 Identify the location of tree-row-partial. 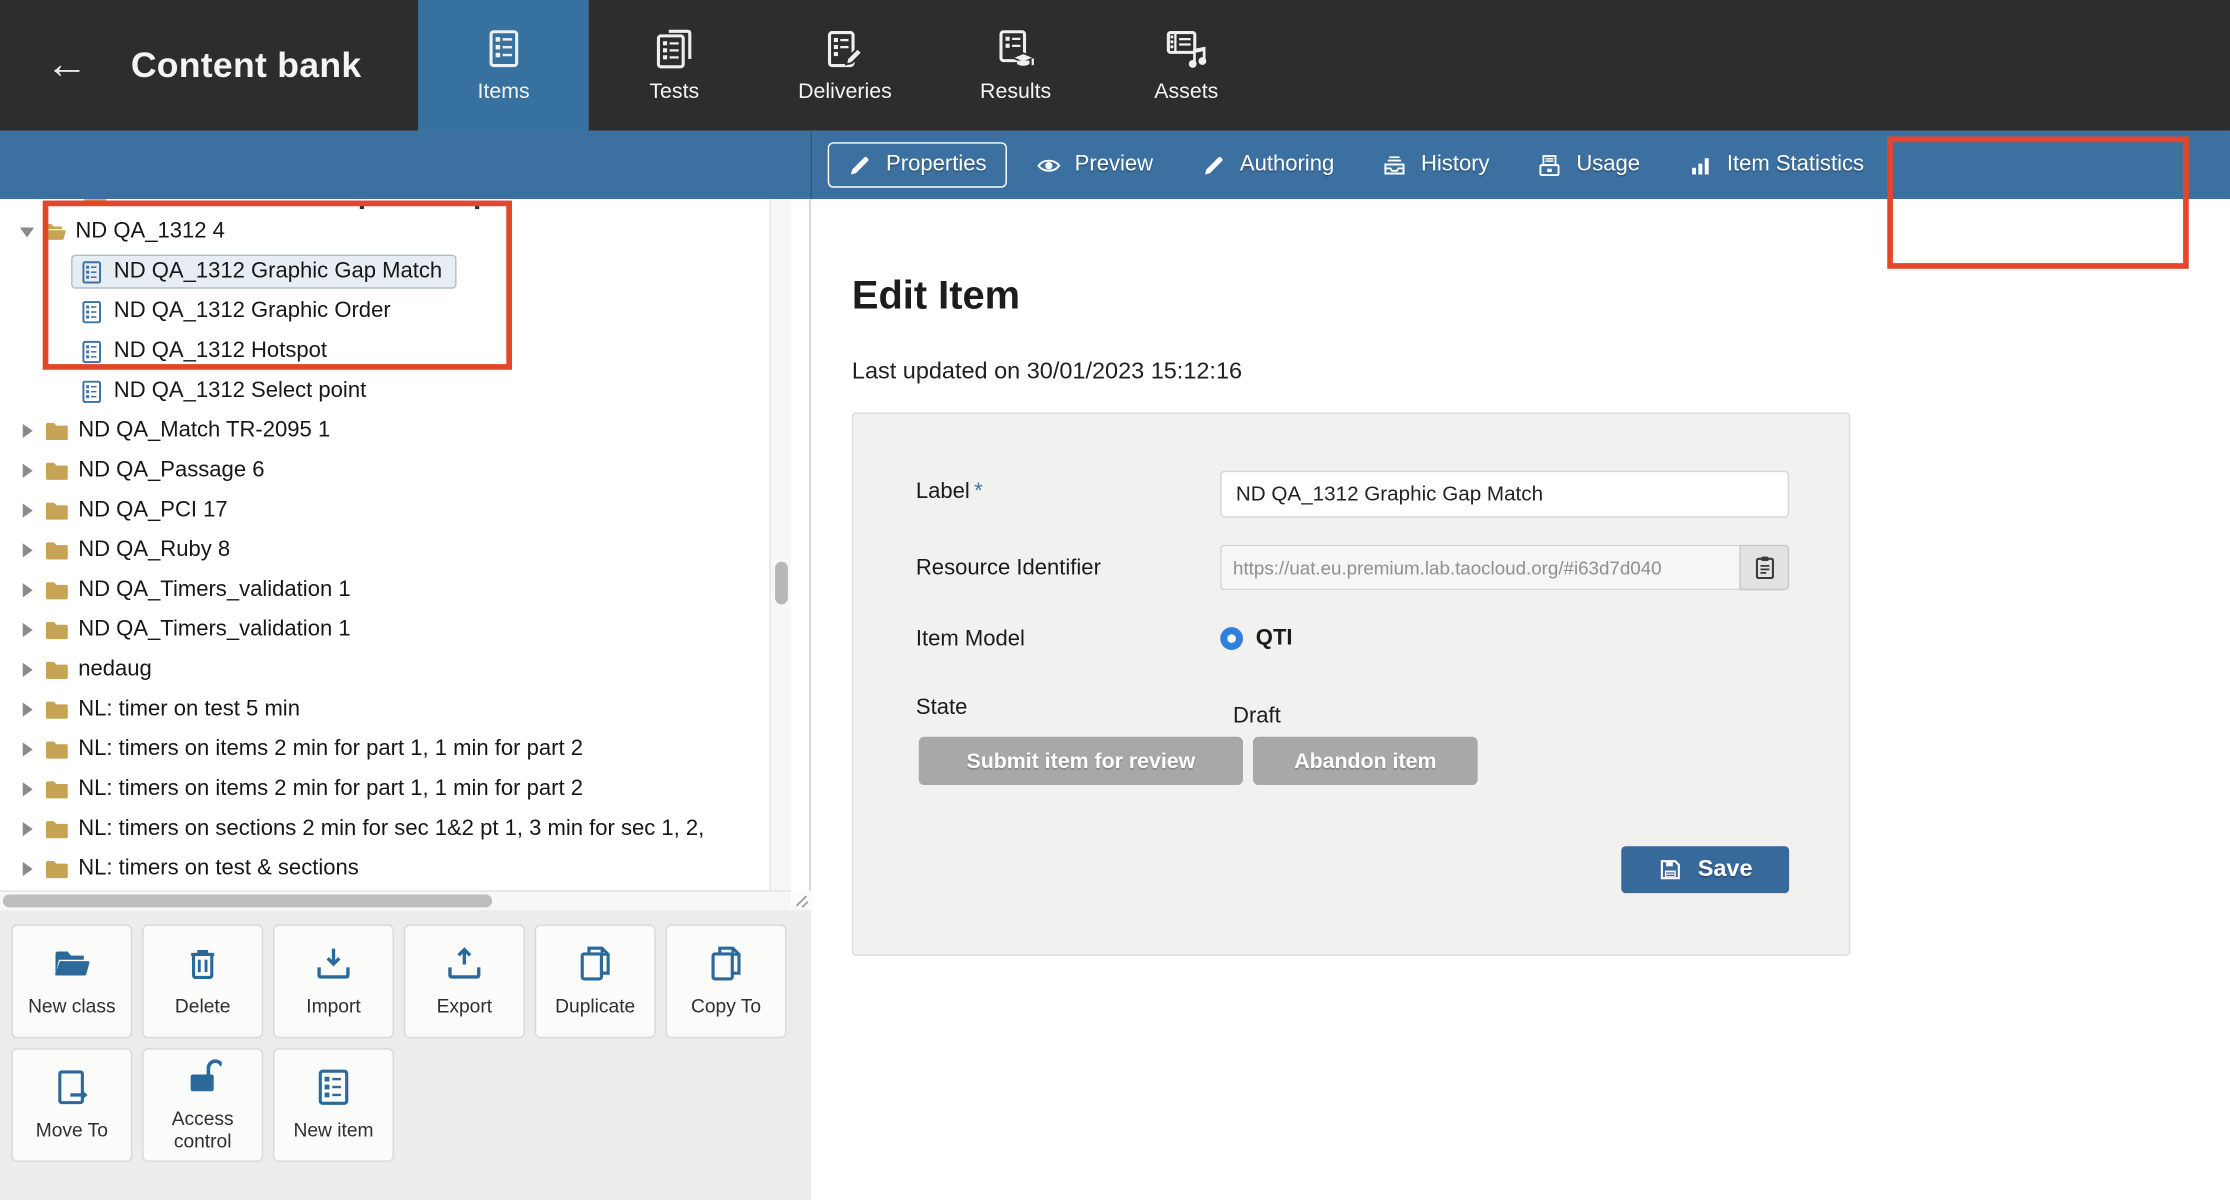
(384, 205).